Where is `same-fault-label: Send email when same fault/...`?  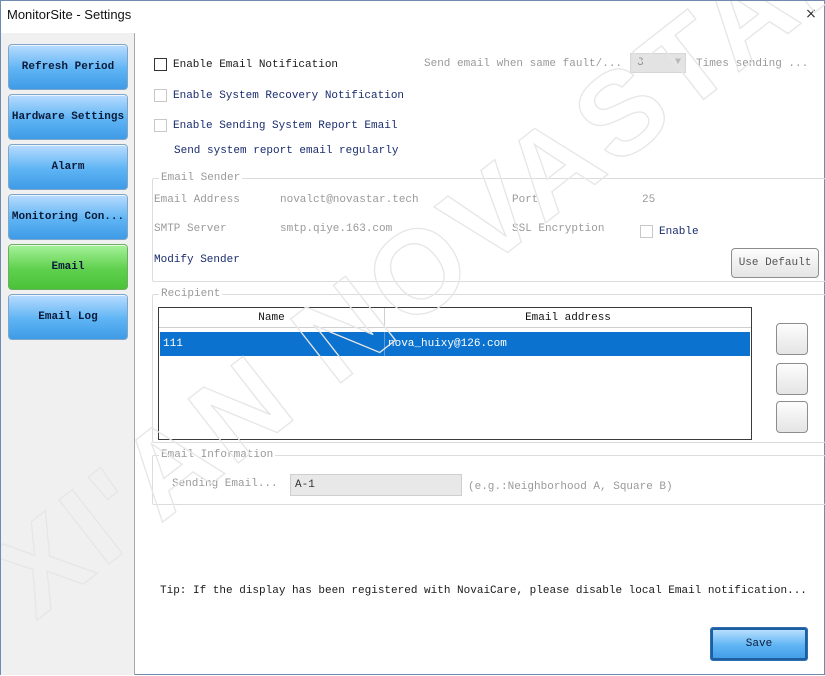
same-fault-label: Send email when same fault/... is located at coordinates (523, 64).